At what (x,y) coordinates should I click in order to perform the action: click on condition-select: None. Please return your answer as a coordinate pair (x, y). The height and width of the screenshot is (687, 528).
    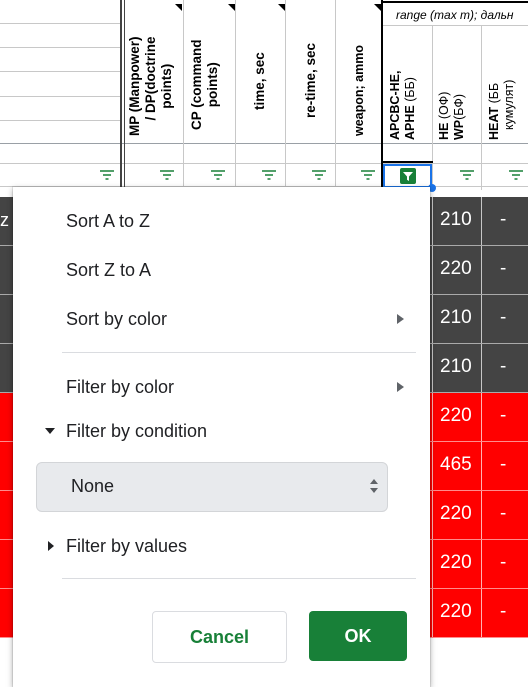
    Looking at the image, I should click on (212, 487).